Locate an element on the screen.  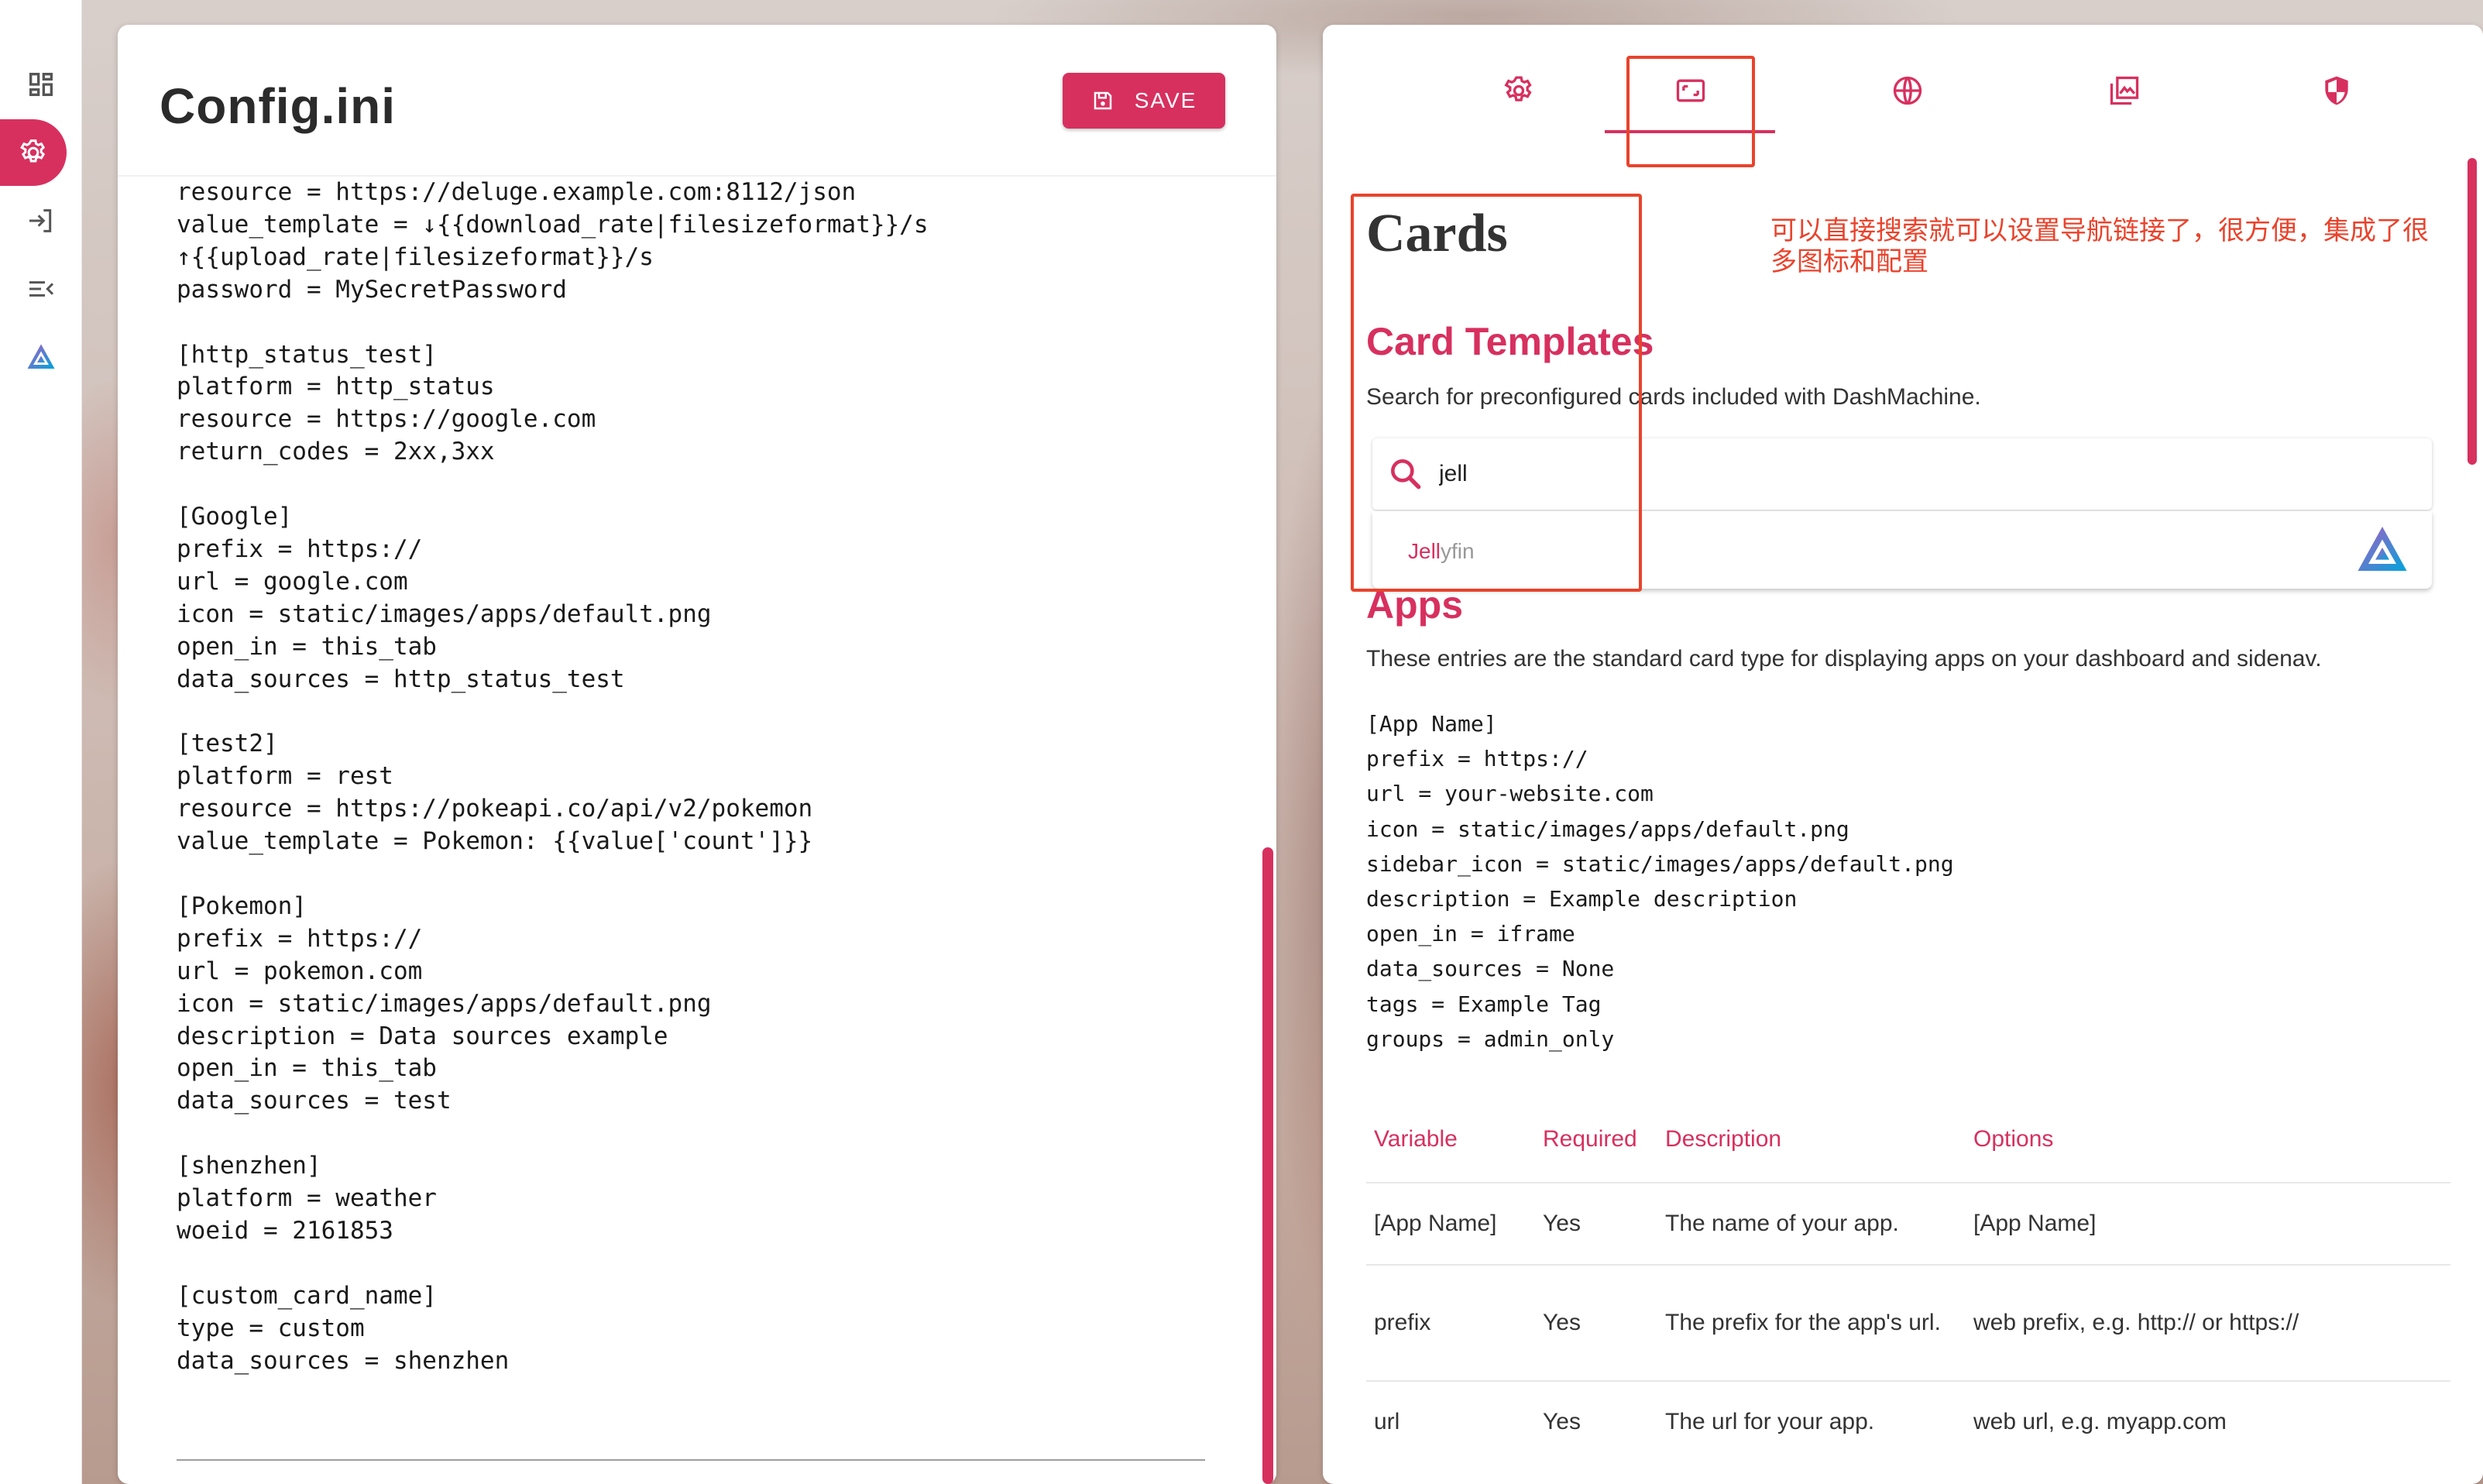
table-header-cell: Description is located at coordinates (1723, 1139).